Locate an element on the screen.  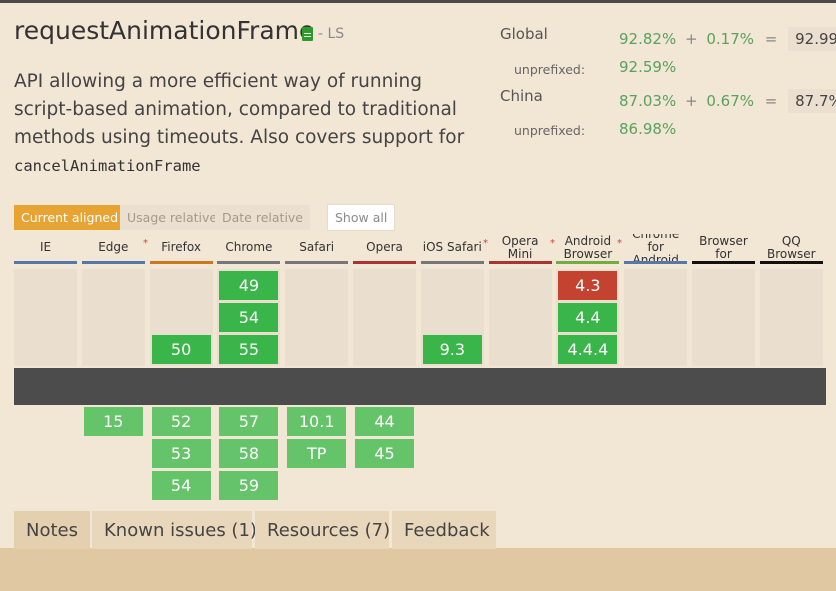
china-partial: 0.67% is located at coordinates (730, 101).